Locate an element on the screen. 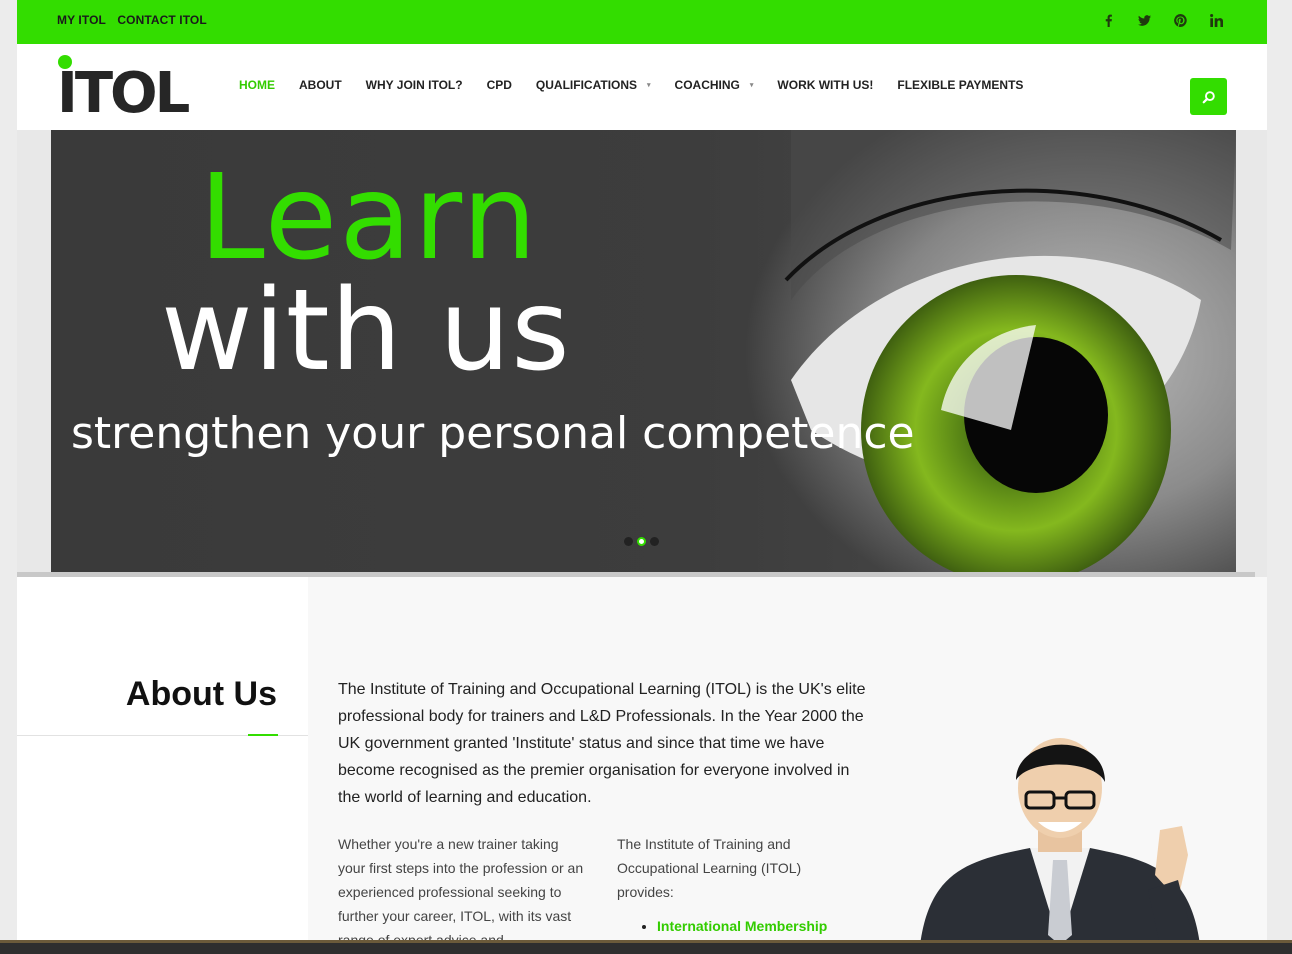 This screenshot has width=1292, height=954. slider-dot-active is located at coordinates (641, 541).